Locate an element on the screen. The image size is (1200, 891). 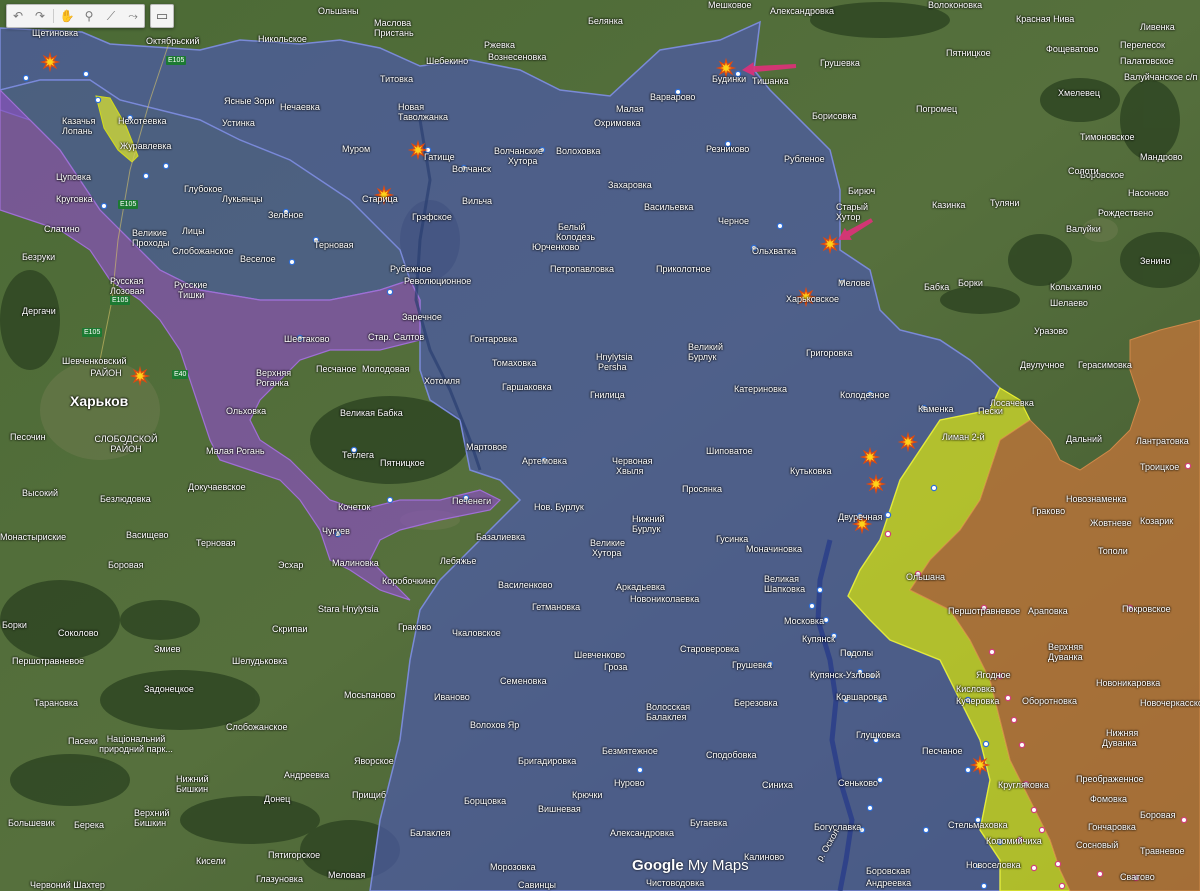
place-label: Монастыриские is located at coordinates (33, 537).